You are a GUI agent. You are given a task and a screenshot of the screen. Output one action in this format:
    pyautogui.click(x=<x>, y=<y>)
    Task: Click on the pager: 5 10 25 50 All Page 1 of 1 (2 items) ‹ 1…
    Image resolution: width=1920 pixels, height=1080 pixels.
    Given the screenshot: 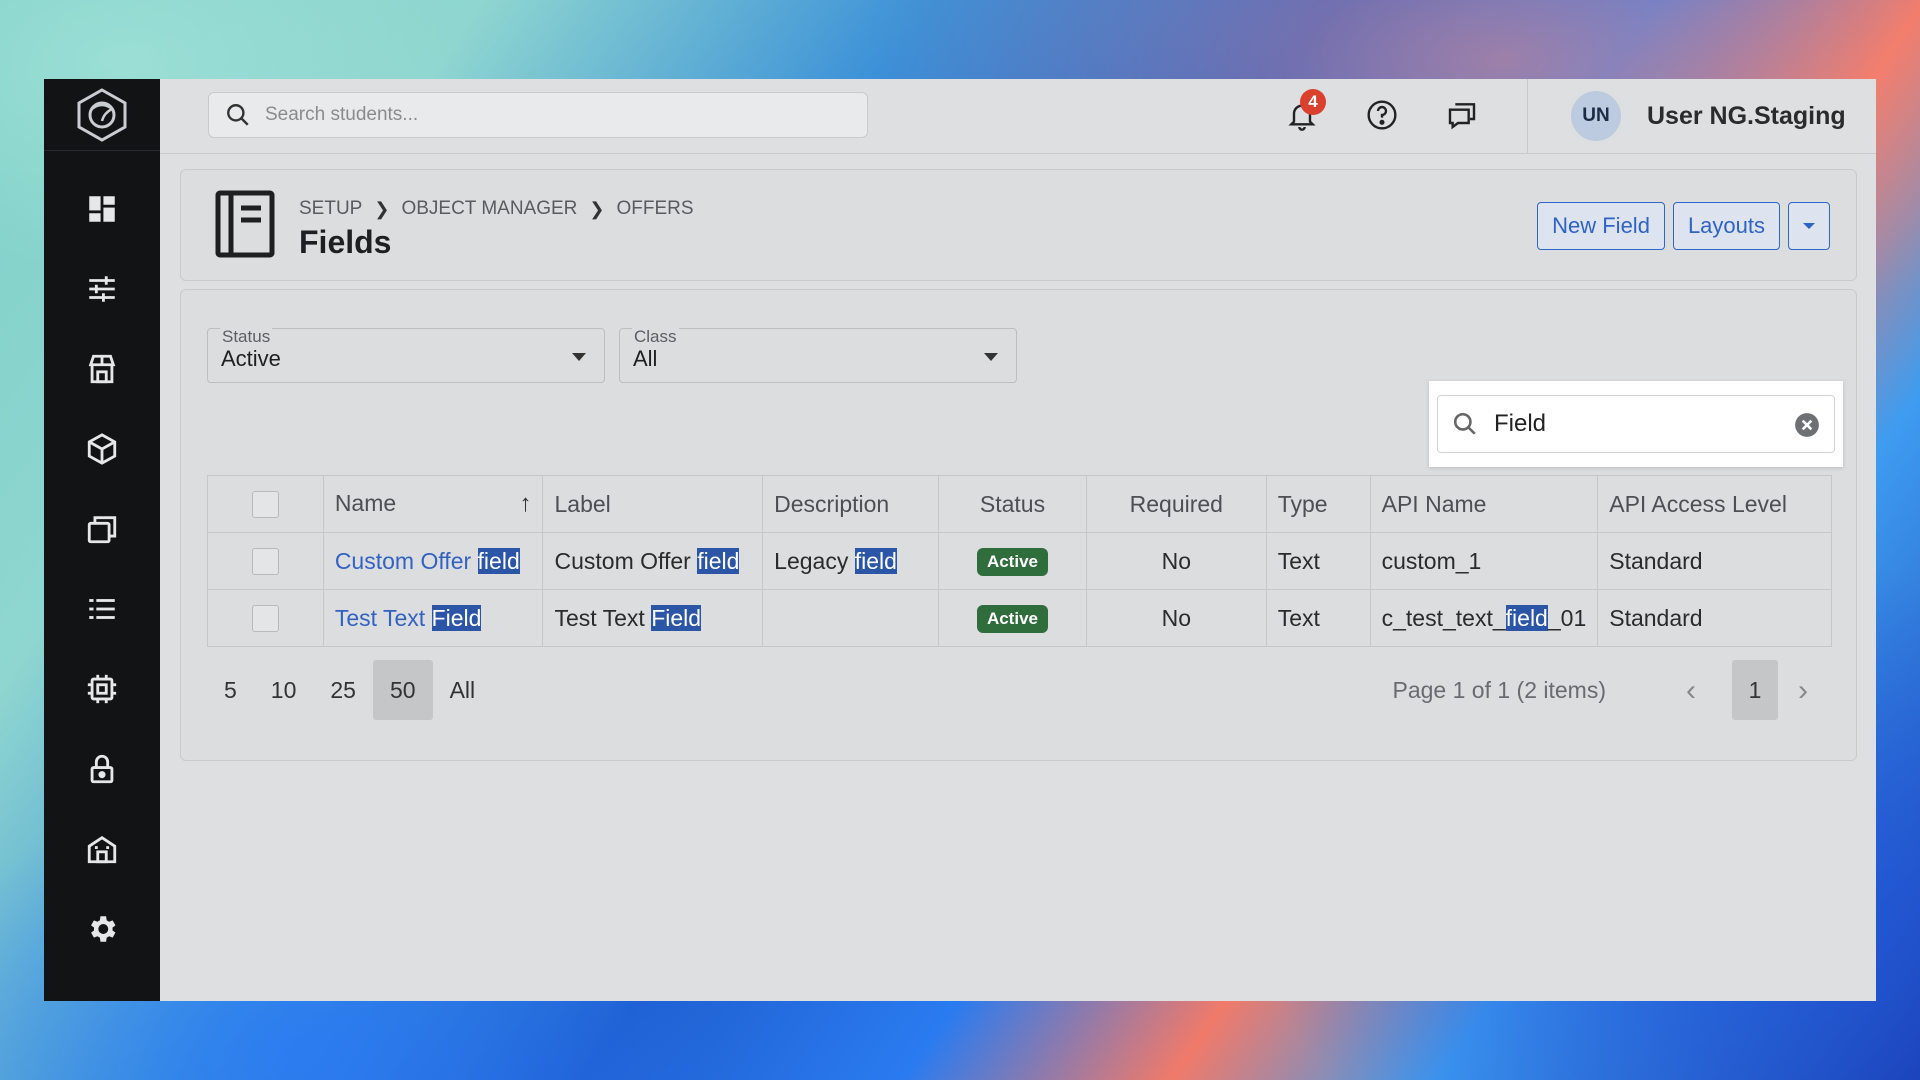 What is the action you would take?
    pyautogui.click(x=1019, y=690)
    